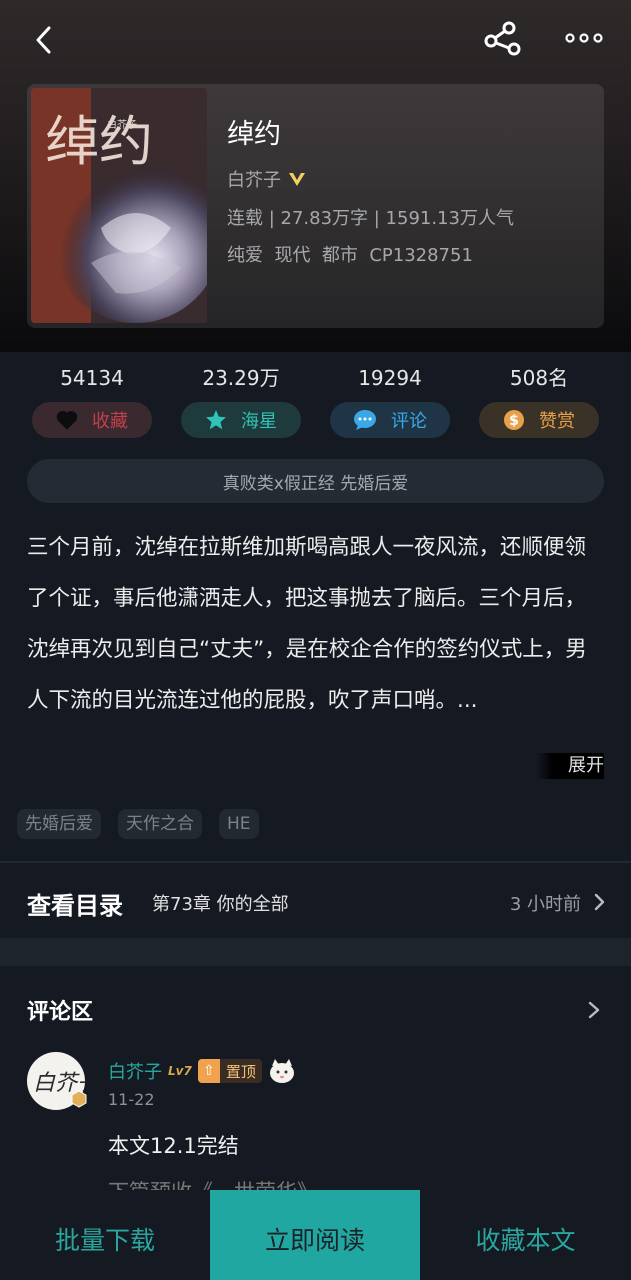  What do you see at coordinates (160, 824) in the screenshot?
I see `tag-item: 天作之合` at bounding box center [160, 824].